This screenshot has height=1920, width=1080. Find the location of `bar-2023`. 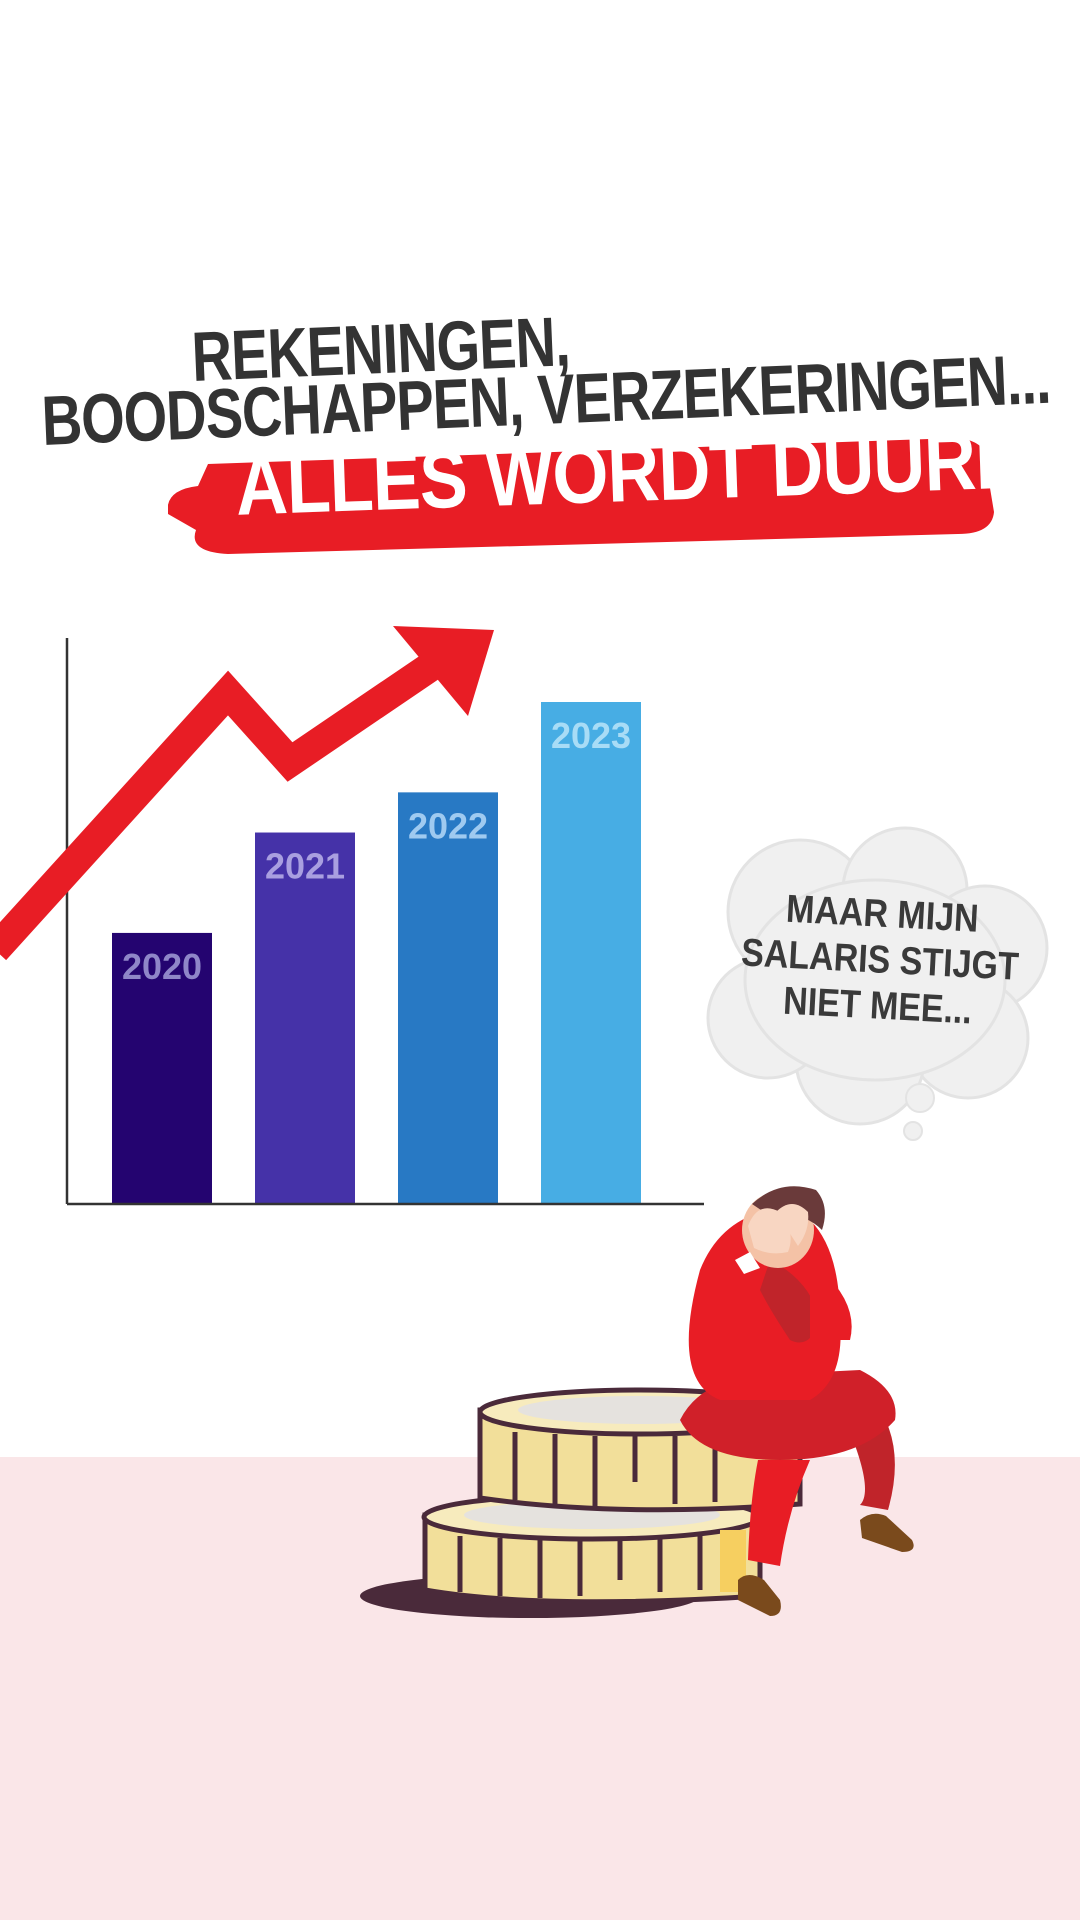

bar-2023 is located at coordinates (591, 953).